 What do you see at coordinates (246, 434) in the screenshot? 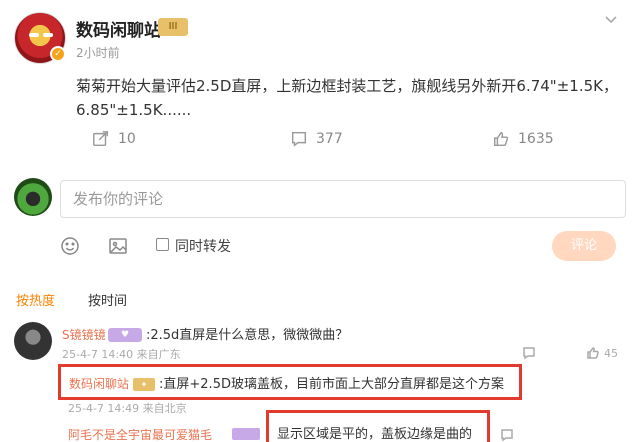
I see `commenter-badge` at bounding box center [246, 434].